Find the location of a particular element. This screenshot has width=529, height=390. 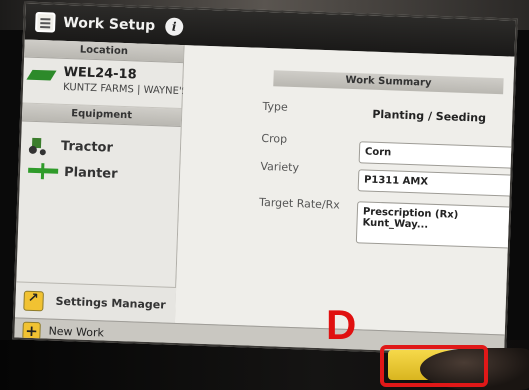

plus-icon: + is located at coordinates (31, 330).